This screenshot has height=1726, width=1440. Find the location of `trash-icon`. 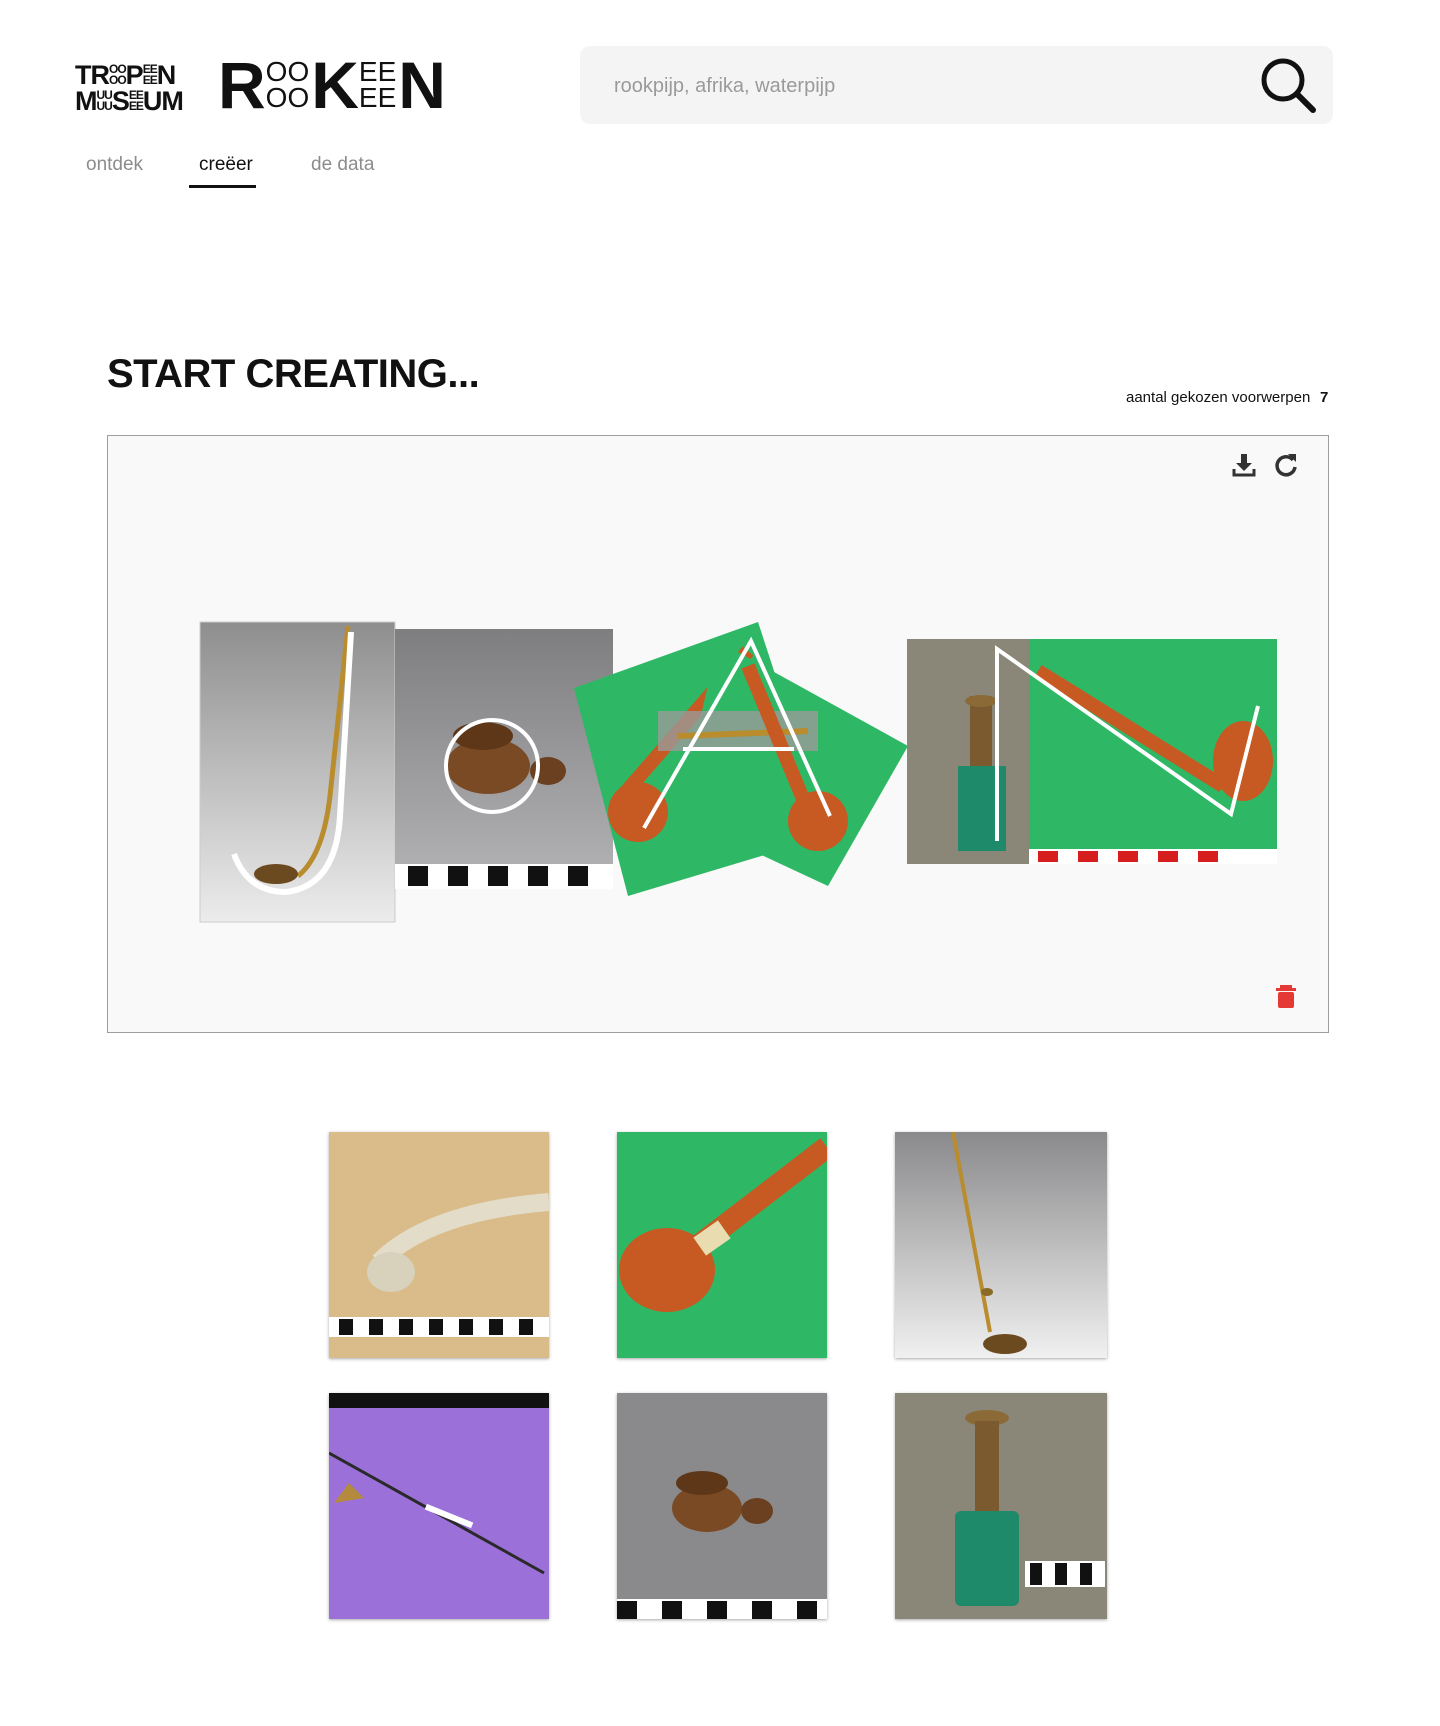

trash-icon is located at coordinates (1286, 996).